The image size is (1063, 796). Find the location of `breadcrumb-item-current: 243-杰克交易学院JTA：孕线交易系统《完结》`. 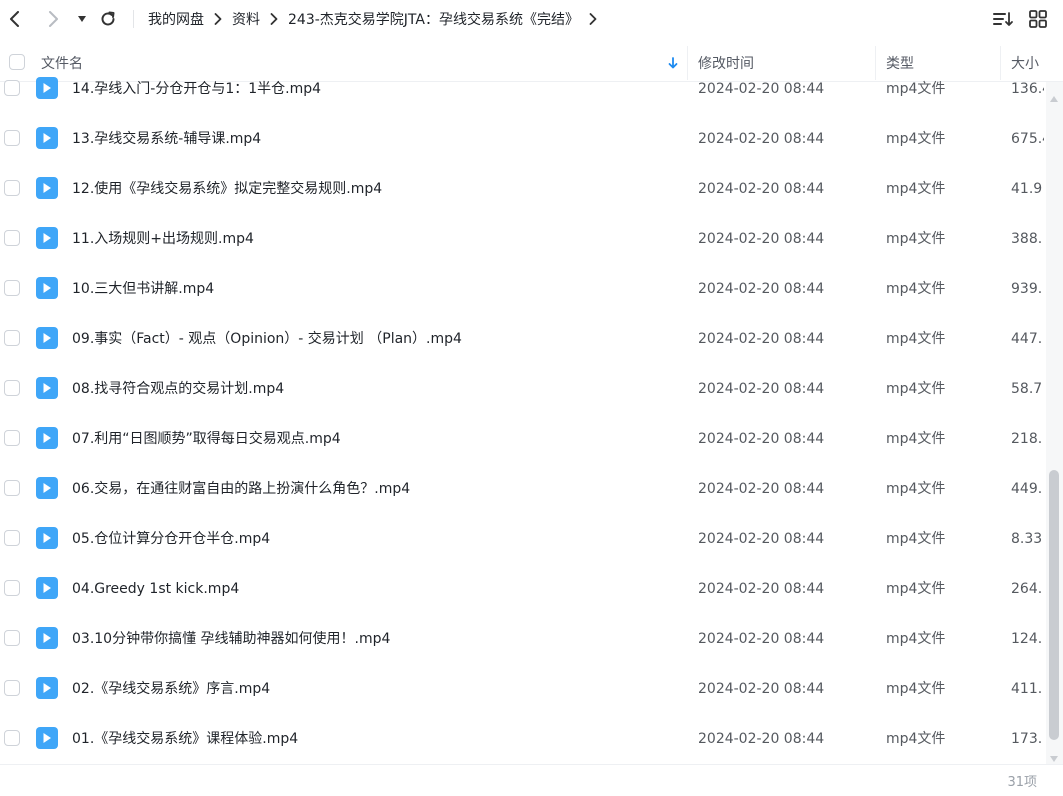

breadcrumb-item-current: 243-杰克交易学院JTA：孕线交易系统《完结》 is located at coordinates (433, 19).